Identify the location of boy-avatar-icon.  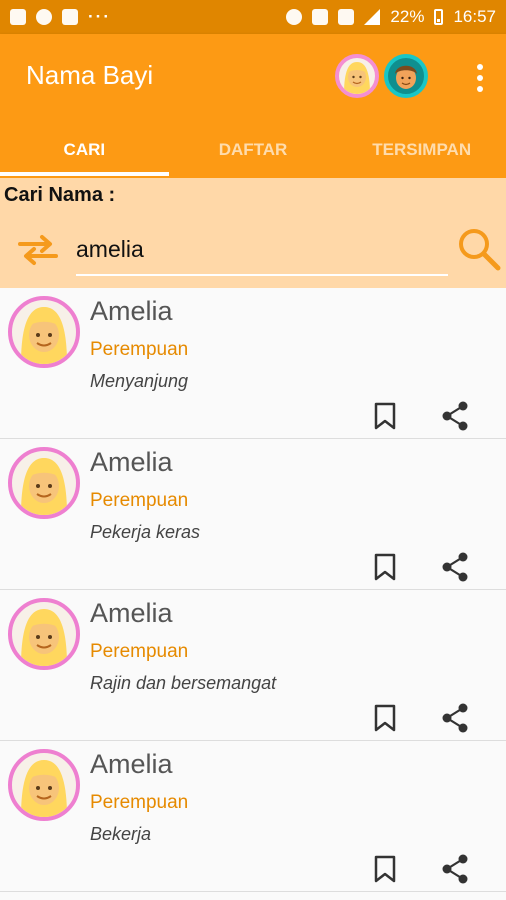
(406, 76).